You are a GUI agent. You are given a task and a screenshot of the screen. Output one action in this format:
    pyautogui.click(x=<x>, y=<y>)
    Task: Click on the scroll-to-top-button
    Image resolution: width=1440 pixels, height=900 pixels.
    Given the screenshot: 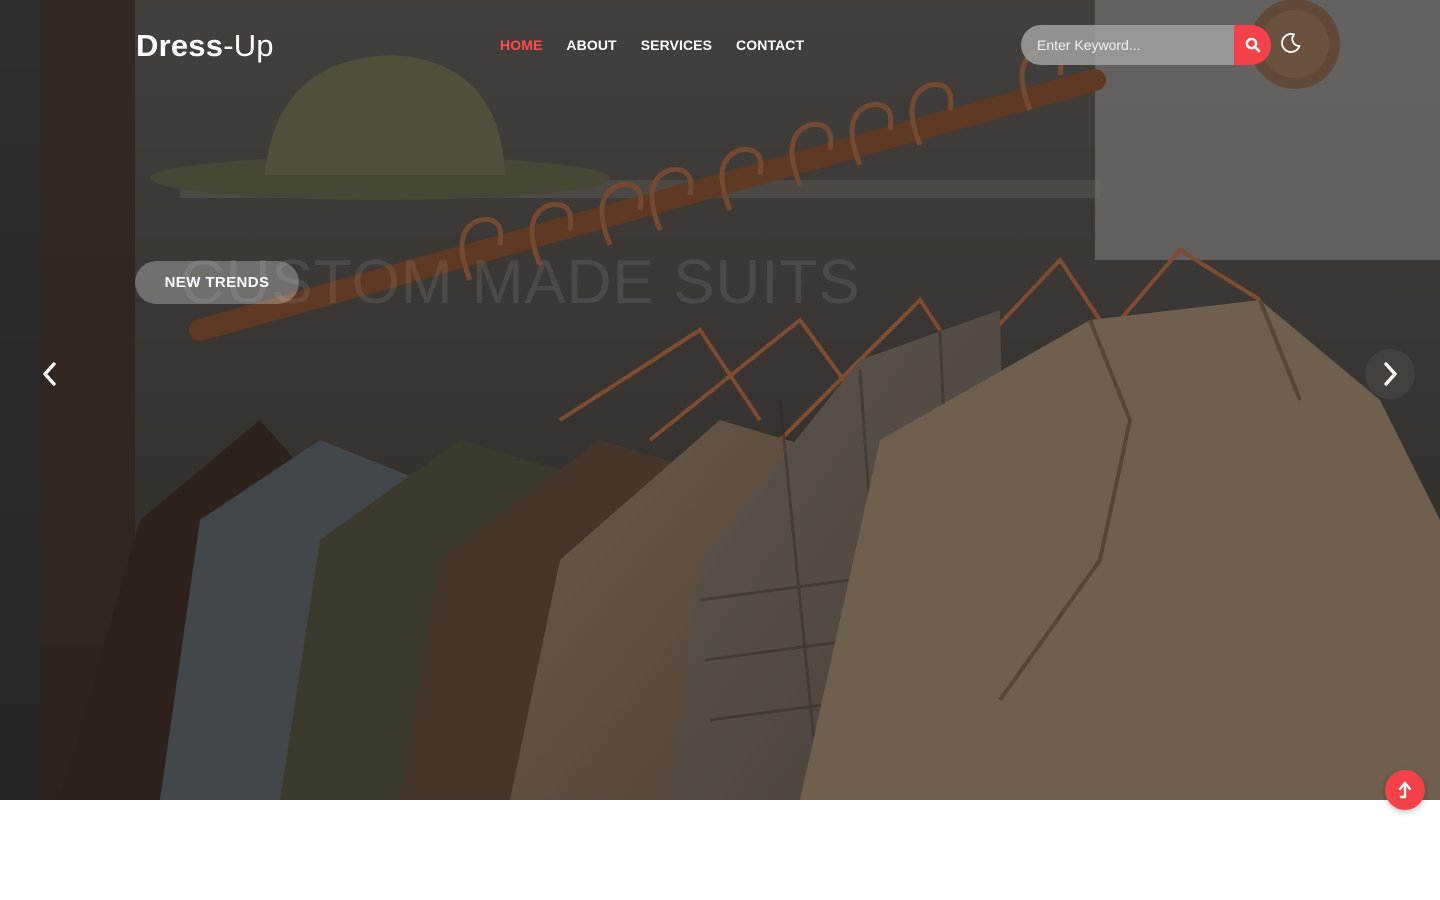 What is the action you would take?
    pyautogui.click(x=1405, y=790)
    